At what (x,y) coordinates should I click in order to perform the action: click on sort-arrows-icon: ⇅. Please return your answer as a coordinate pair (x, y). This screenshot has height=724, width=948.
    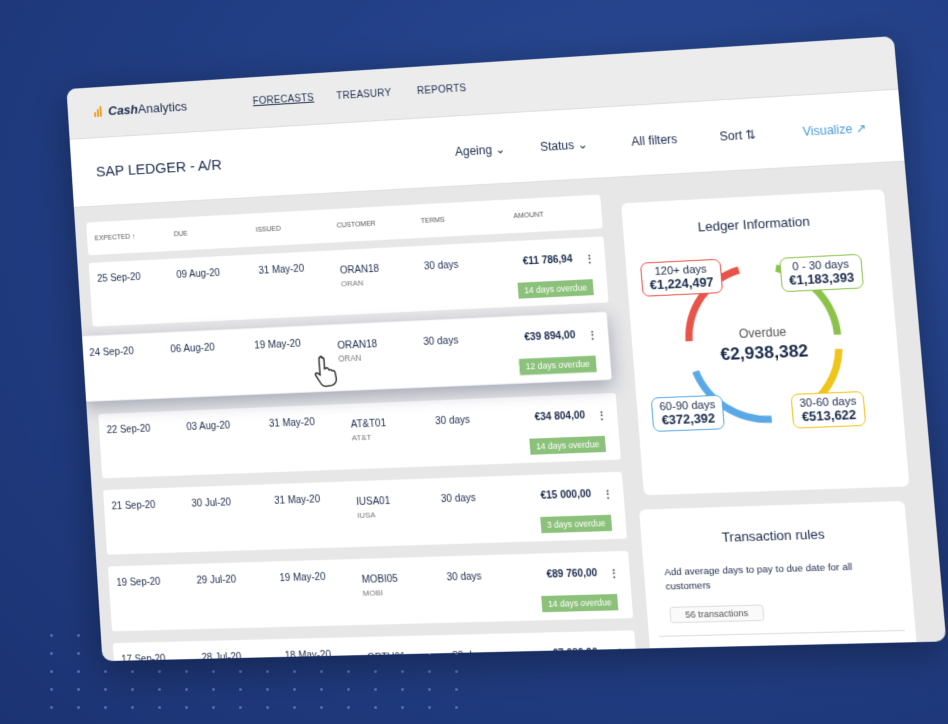
    Looking at the image, I should click on (750, 134).